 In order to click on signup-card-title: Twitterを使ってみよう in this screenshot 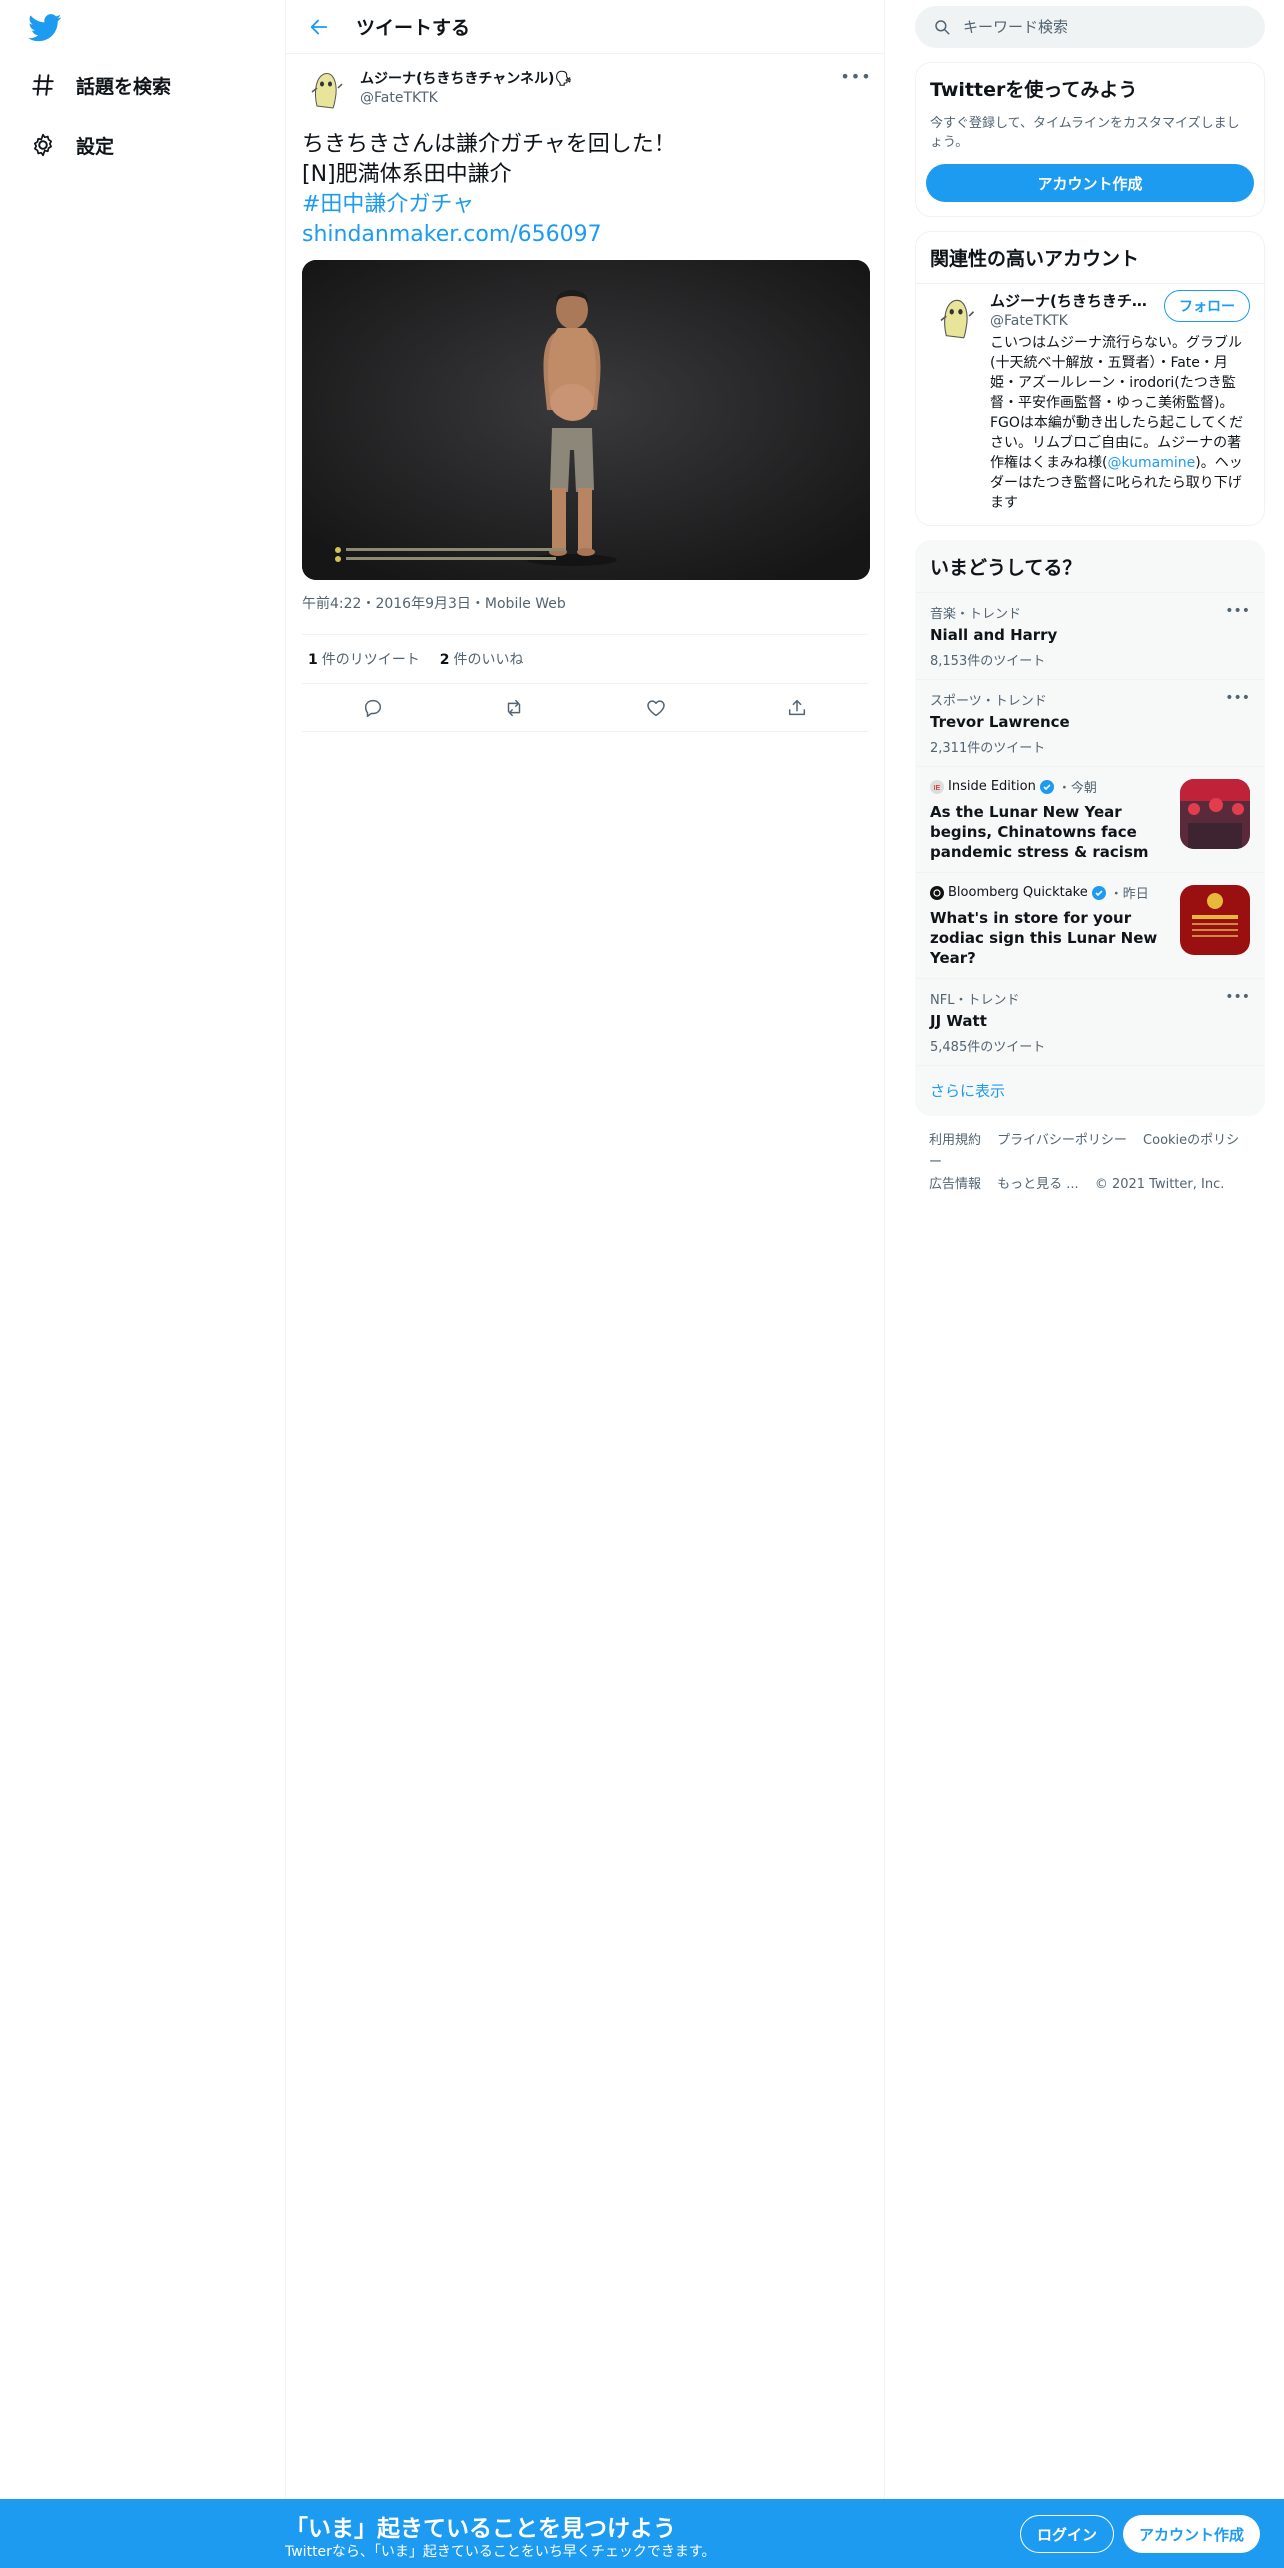, I will do `click(1034, 90)`.